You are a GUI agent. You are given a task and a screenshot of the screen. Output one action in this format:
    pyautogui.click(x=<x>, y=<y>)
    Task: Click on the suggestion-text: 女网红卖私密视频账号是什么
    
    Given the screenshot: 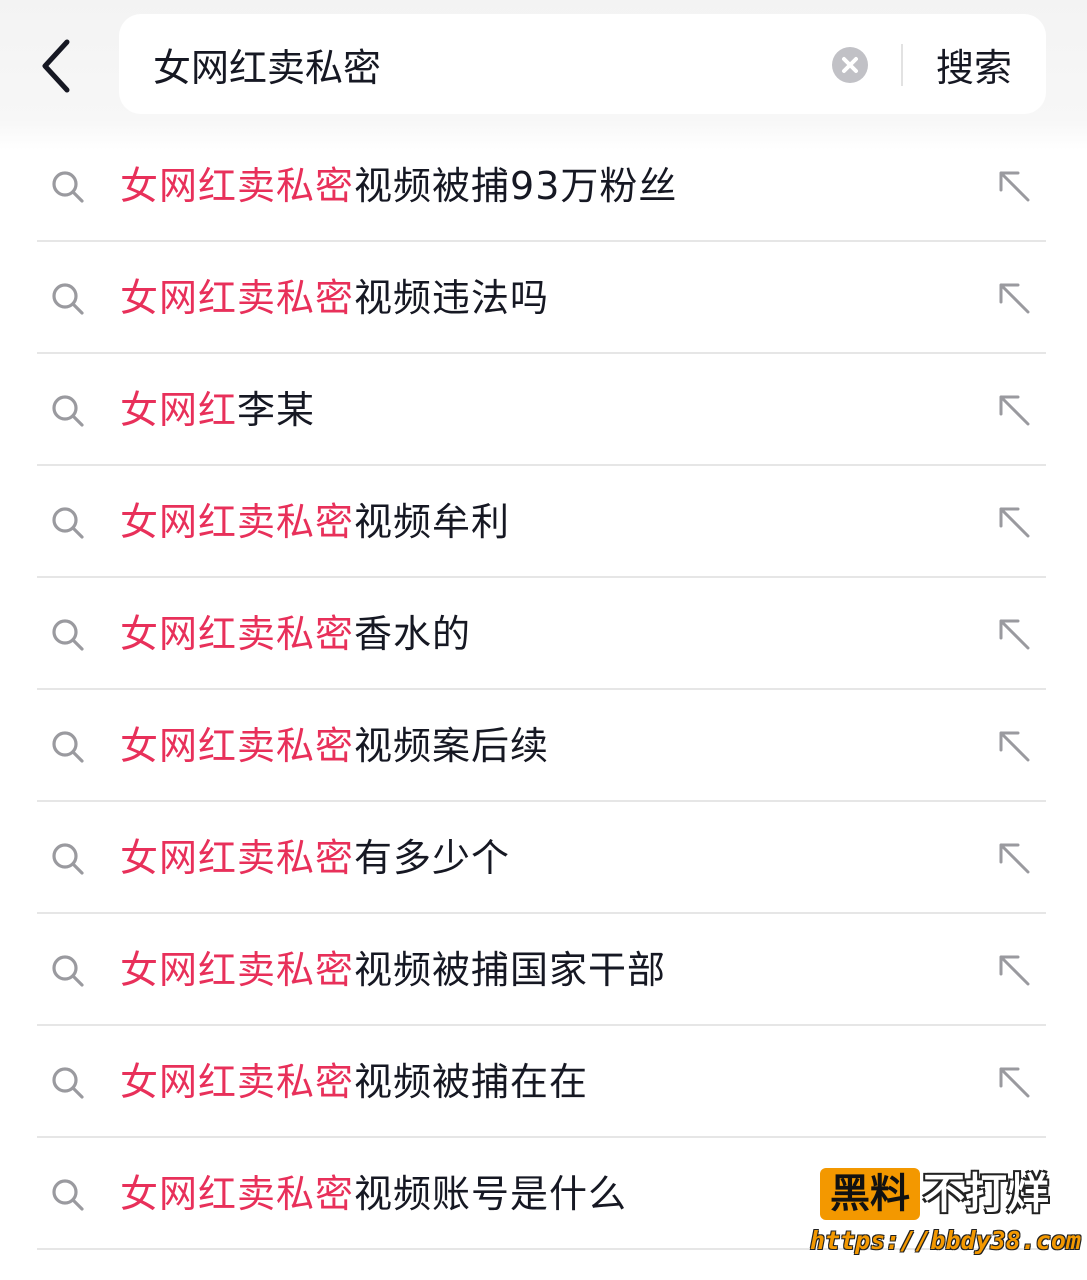 What is the action you would take?
    pyautogui.click(x=373, y=1194)
    